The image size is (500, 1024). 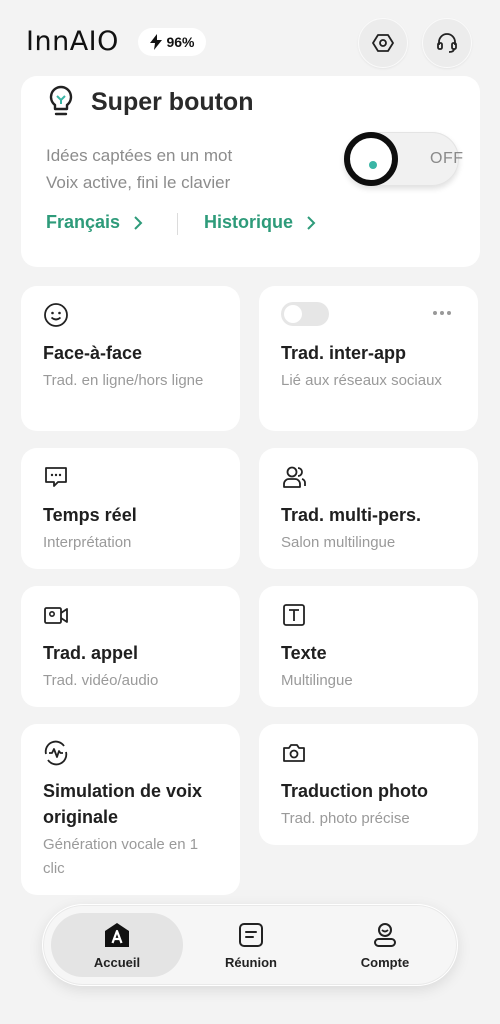 I want to click on history-link: Historique, so click(x=260, y=222).